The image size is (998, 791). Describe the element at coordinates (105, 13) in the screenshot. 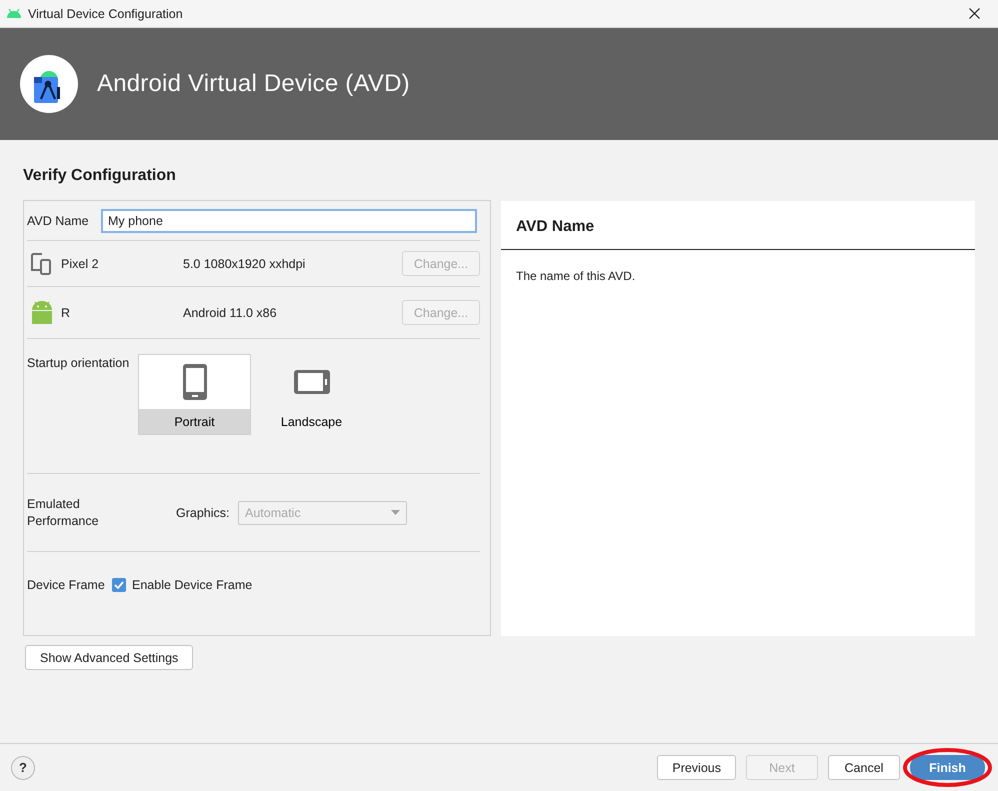

I see `window-title: Virtual Device Configuration` at that location.